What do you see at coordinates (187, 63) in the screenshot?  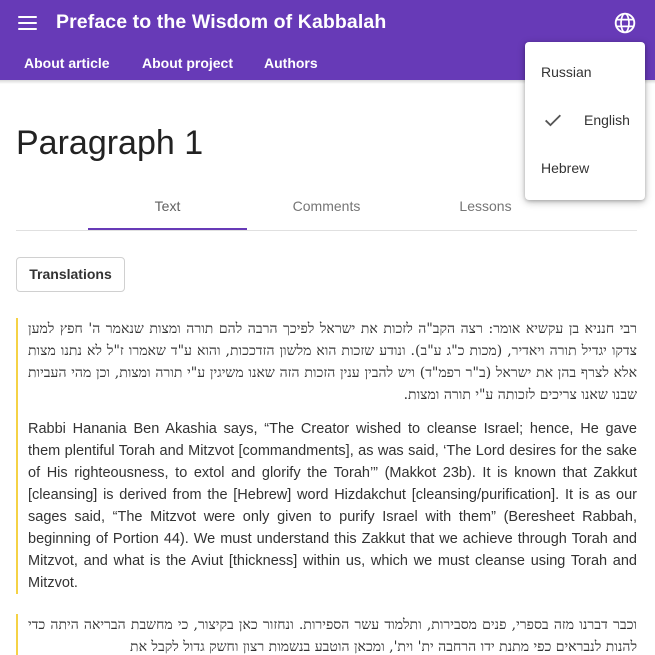 I see `nav-about-project: About project` at bounding box center [187, 63].